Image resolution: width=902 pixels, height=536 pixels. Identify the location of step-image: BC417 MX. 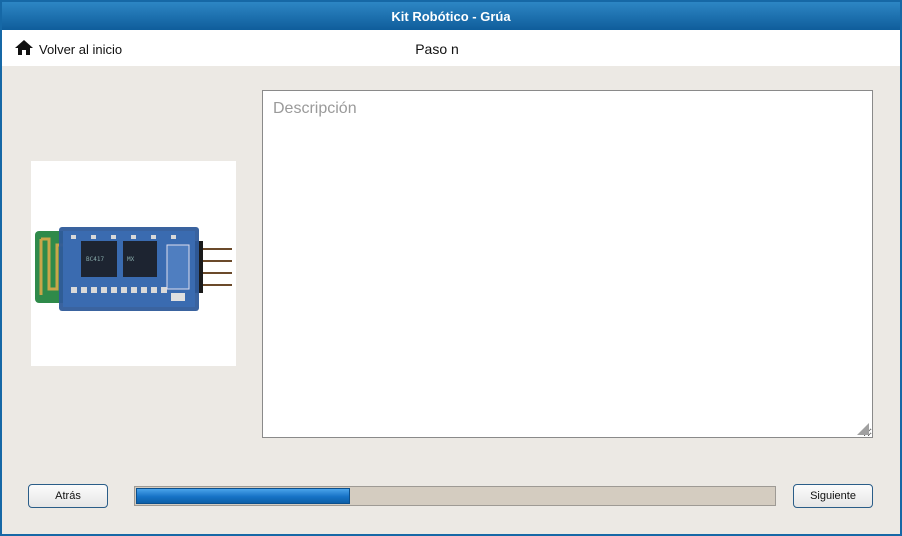
(133, 263).